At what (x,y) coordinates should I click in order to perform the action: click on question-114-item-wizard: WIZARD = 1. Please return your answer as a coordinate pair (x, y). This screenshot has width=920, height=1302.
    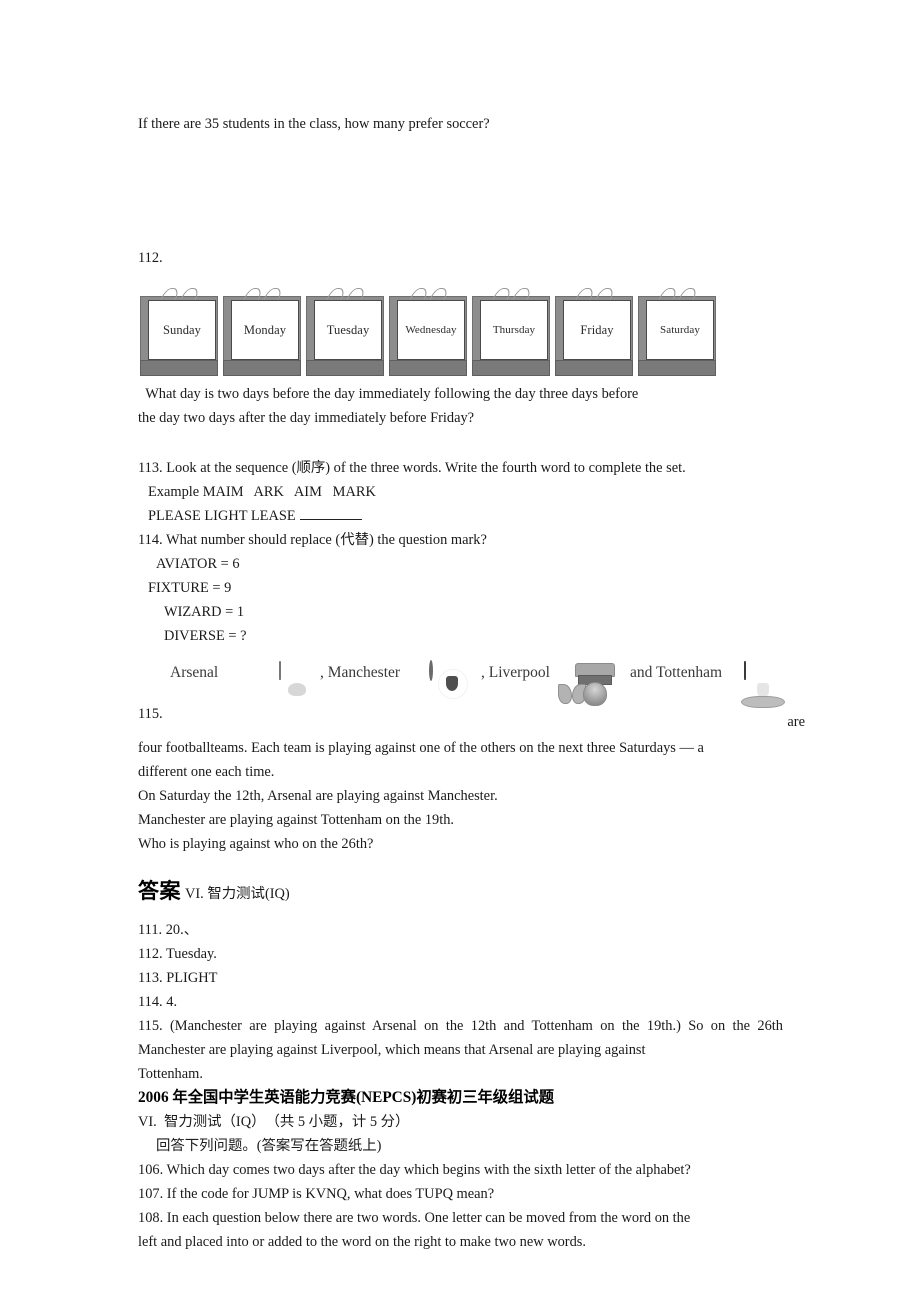
    Looking at the image, I should click on (204, 612).